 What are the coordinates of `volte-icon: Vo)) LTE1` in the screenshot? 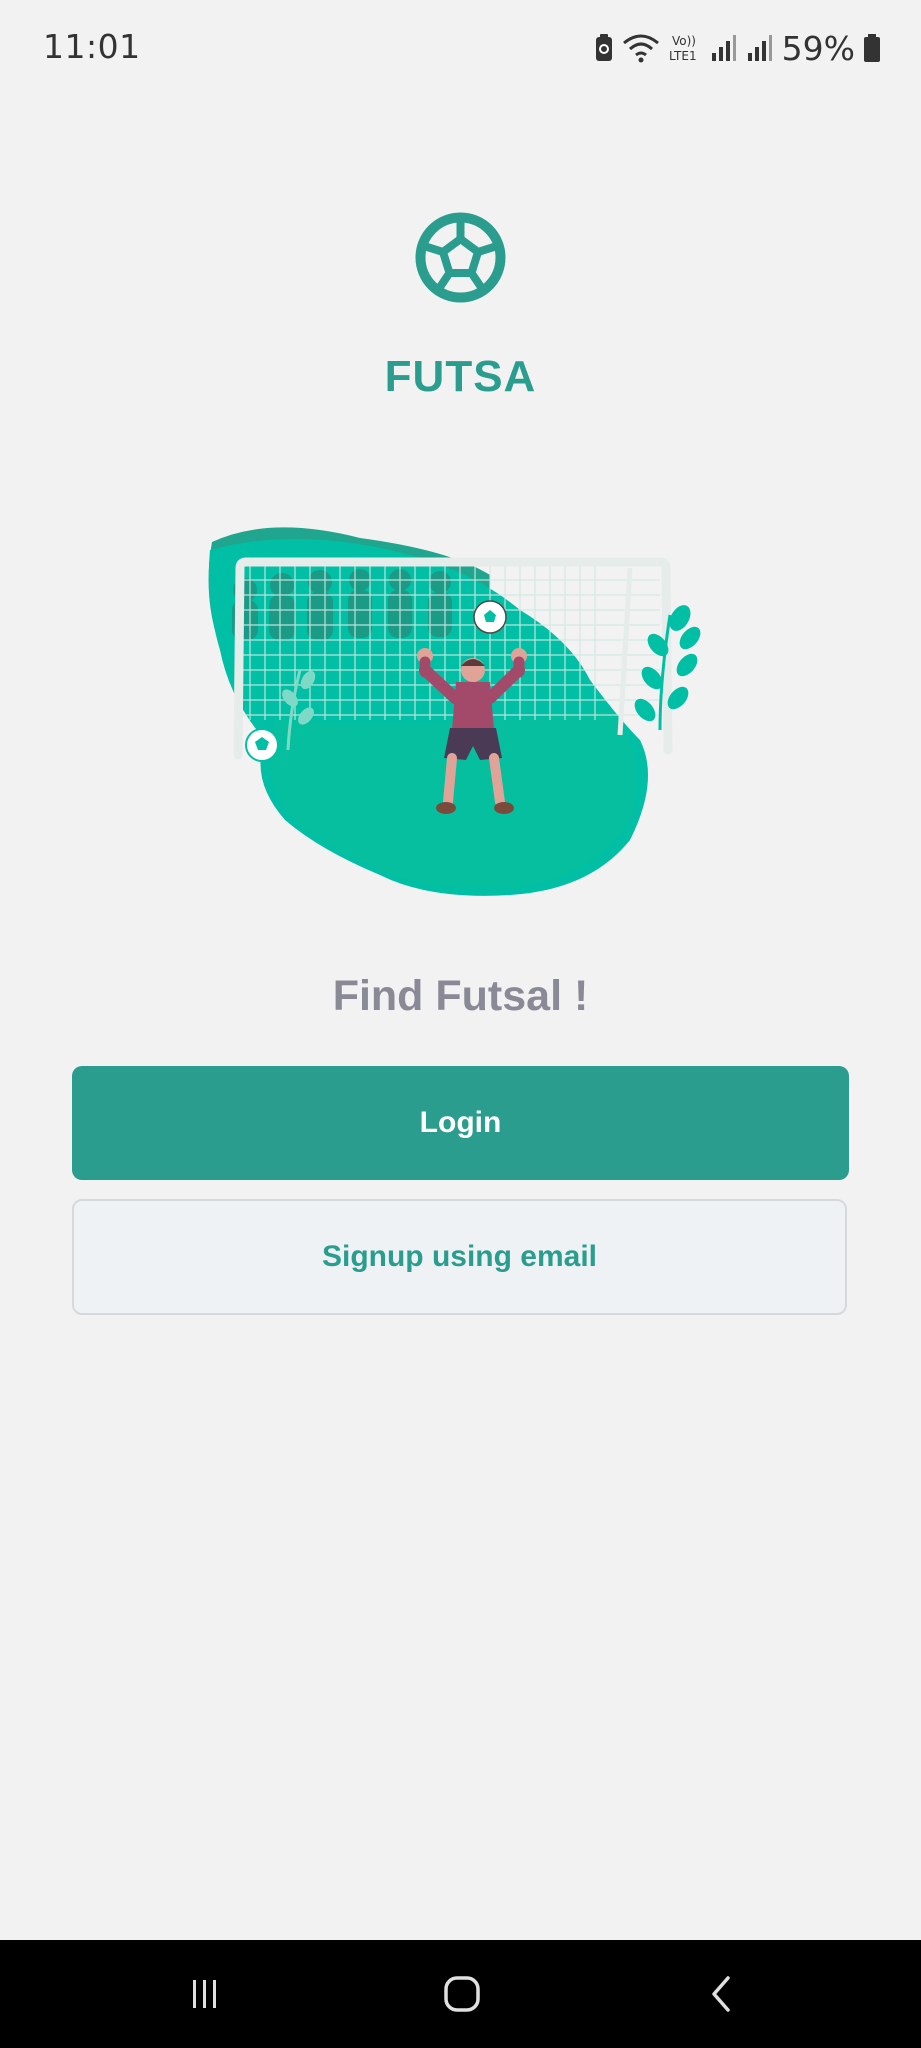 It's located at (685, 48).